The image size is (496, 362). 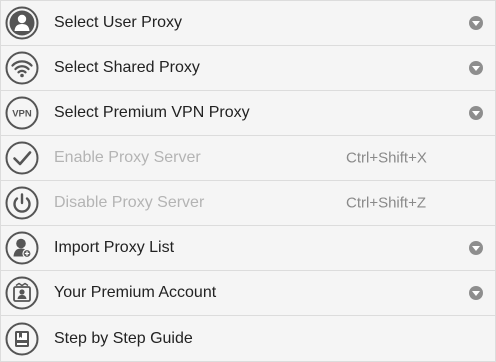 I want to click on menu-item-label: Select Shared Proxy, so click(x=127, y=67).